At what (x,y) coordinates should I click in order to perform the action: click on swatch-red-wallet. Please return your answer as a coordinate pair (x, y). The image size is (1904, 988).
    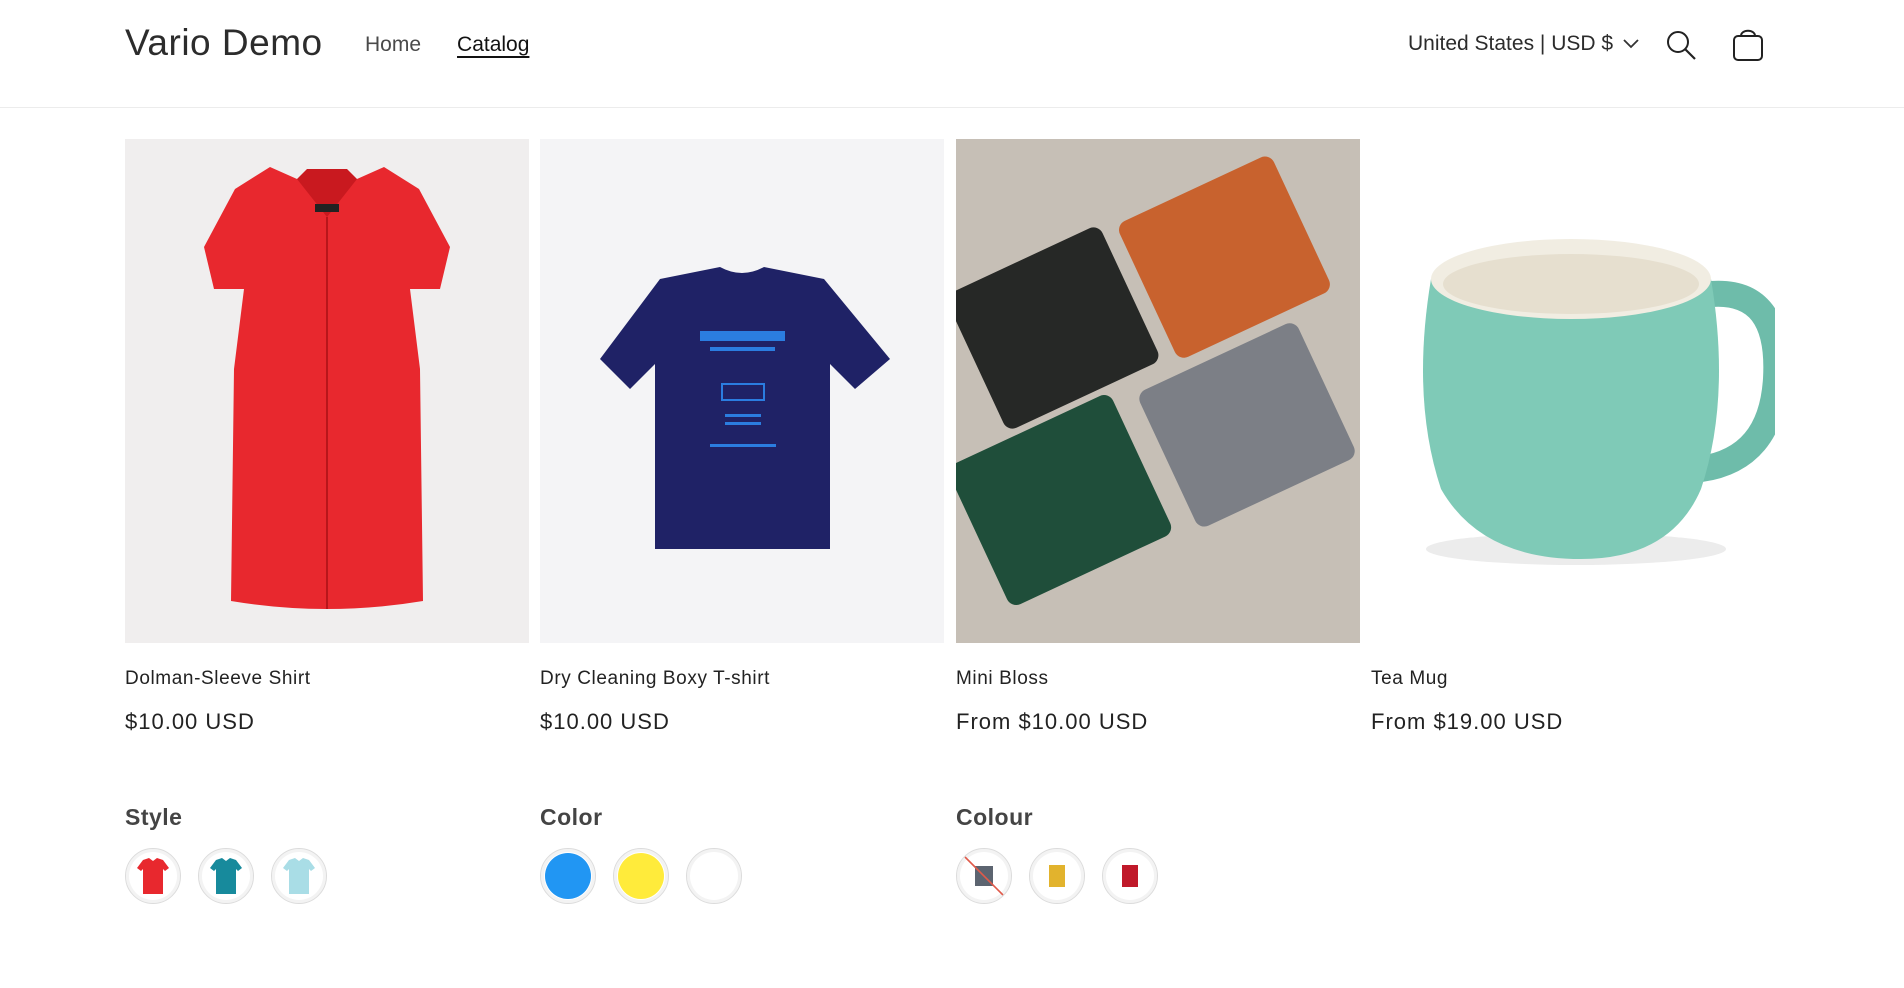
    Looking at the image, I should click on (1130, 876).